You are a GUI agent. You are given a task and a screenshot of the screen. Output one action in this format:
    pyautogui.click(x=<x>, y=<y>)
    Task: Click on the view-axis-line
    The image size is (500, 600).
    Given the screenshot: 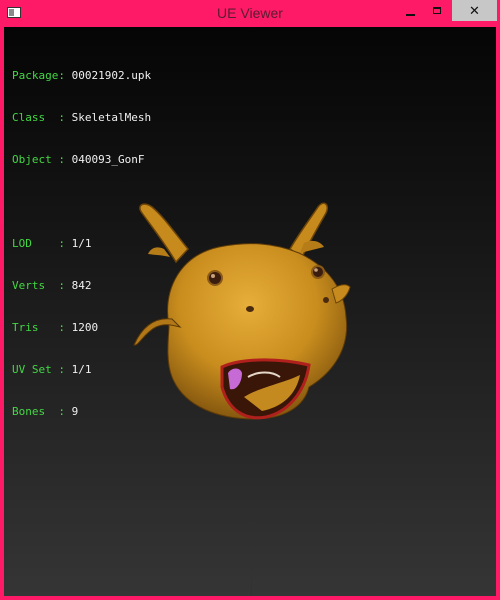 What is the action you would take?
    pyautogui.click(x=251, y=570)
    